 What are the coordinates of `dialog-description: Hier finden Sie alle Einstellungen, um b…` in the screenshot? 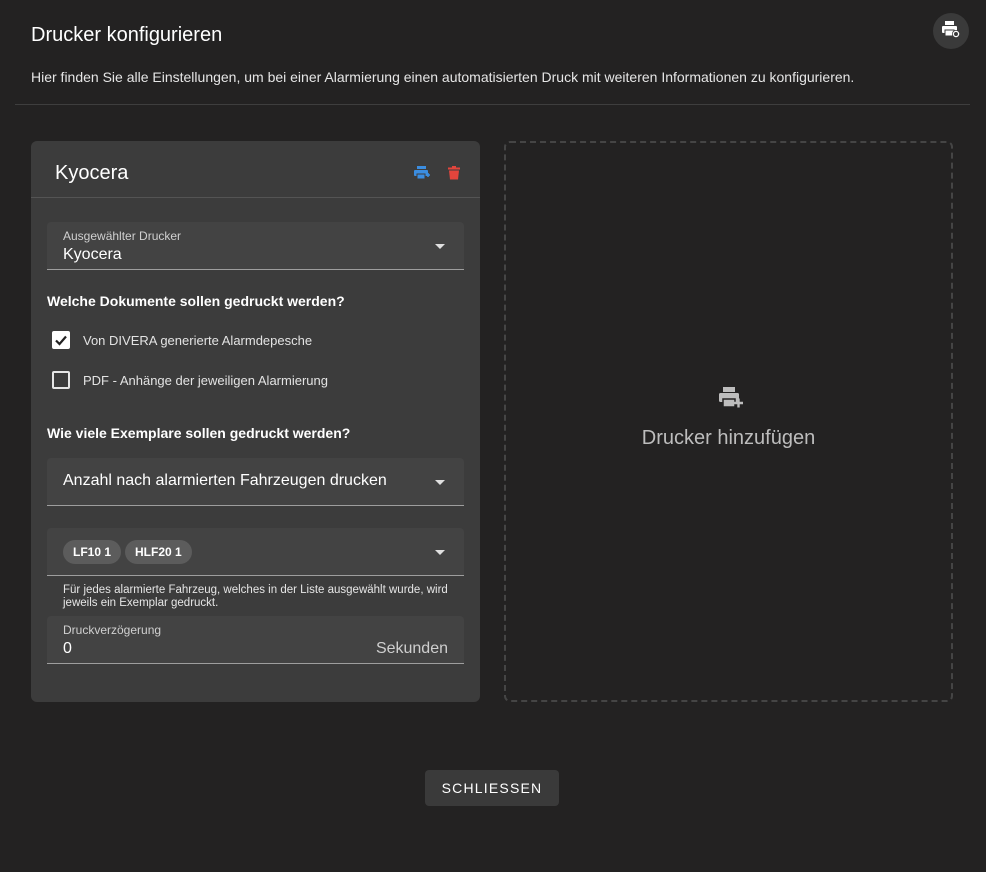 It's located at (443, 77).